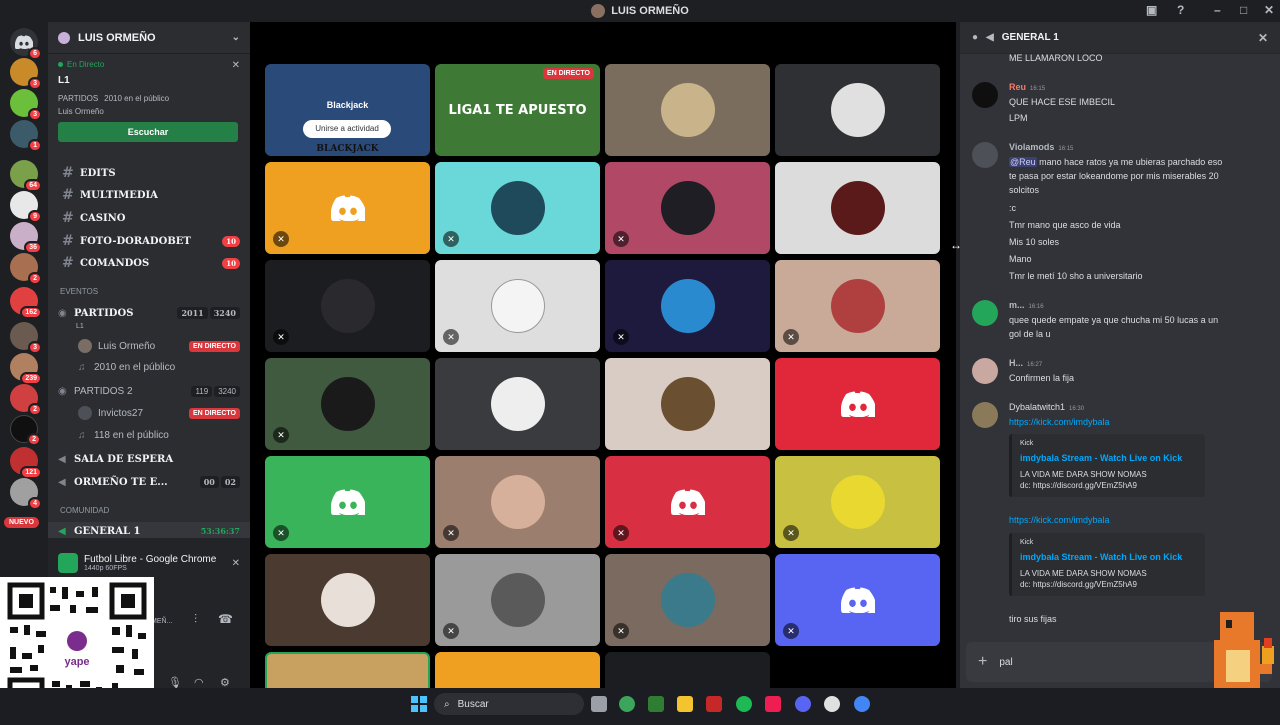  What do you see at coordinates (347, 110) in the screenshot?
I see `activity-tile-blackjack: Blackjack Unirse a actividad BLACKJACK` at bounding box center [347, 110].